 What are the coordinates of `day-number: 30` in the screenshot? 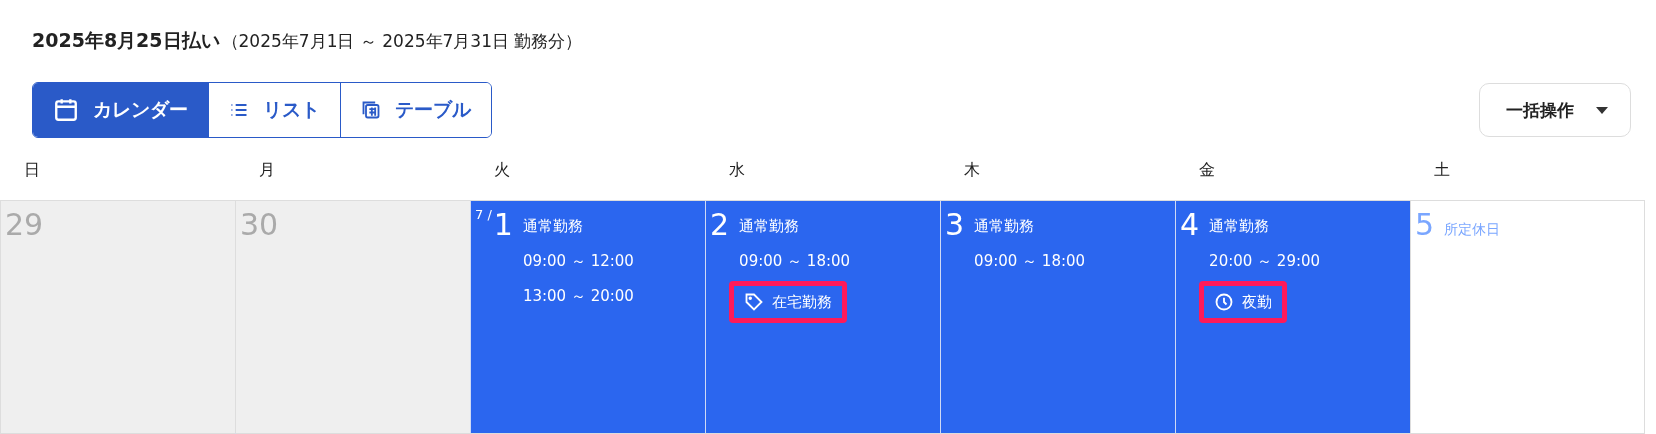 It's located at (259, 225).